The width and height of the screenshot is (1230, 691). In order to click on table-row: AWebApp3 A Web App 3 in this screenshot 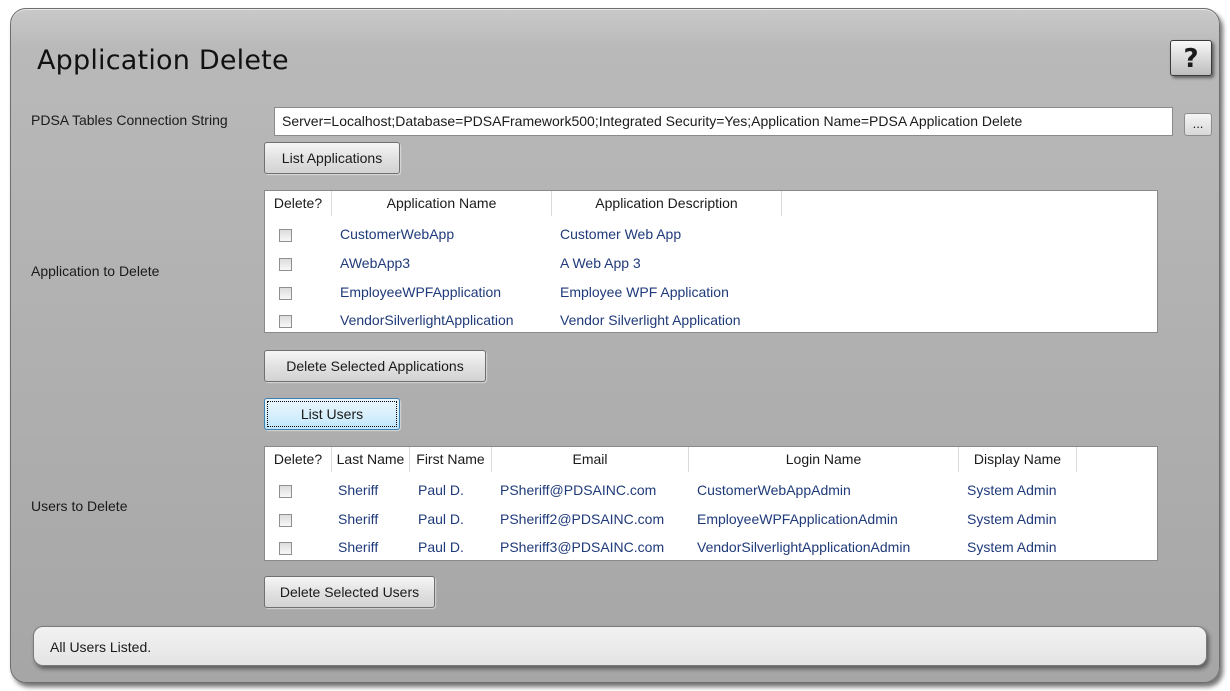, I will do `click(523, 263)`.